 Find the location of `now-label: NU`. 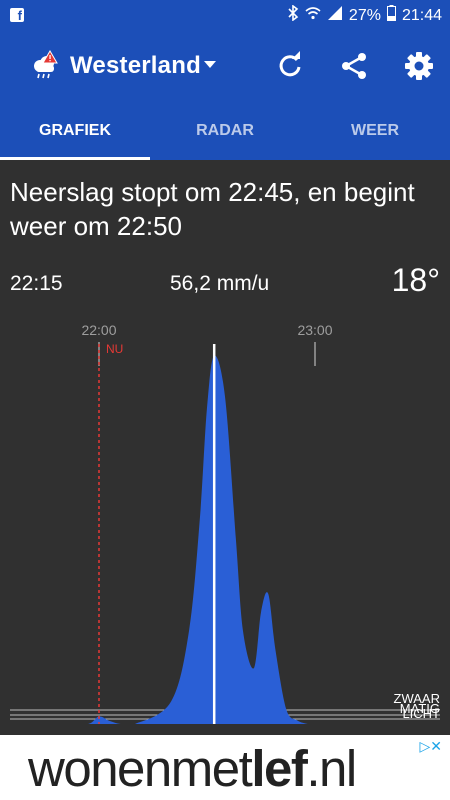

now-label: NU is located at coordinates (114, 349).